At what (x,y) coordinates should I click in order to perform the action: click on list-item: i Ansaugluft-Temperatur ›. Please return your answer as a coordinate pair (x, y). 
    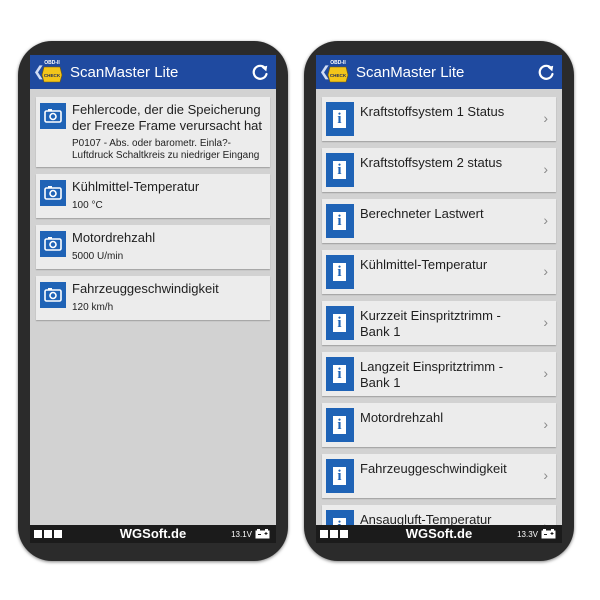
    Looking at the image, I should click on (439, 515).